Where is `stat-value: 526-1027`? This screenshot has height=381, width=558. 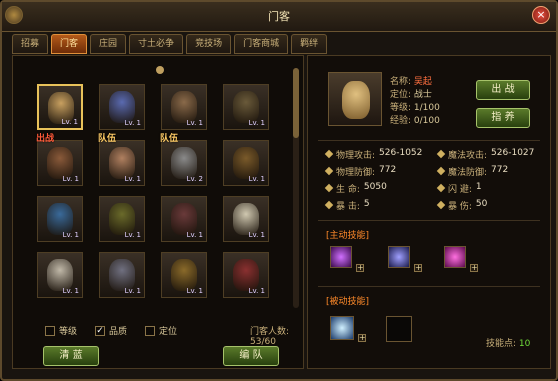
stat-value: 526-1027 is located at coordinates (513, 153).